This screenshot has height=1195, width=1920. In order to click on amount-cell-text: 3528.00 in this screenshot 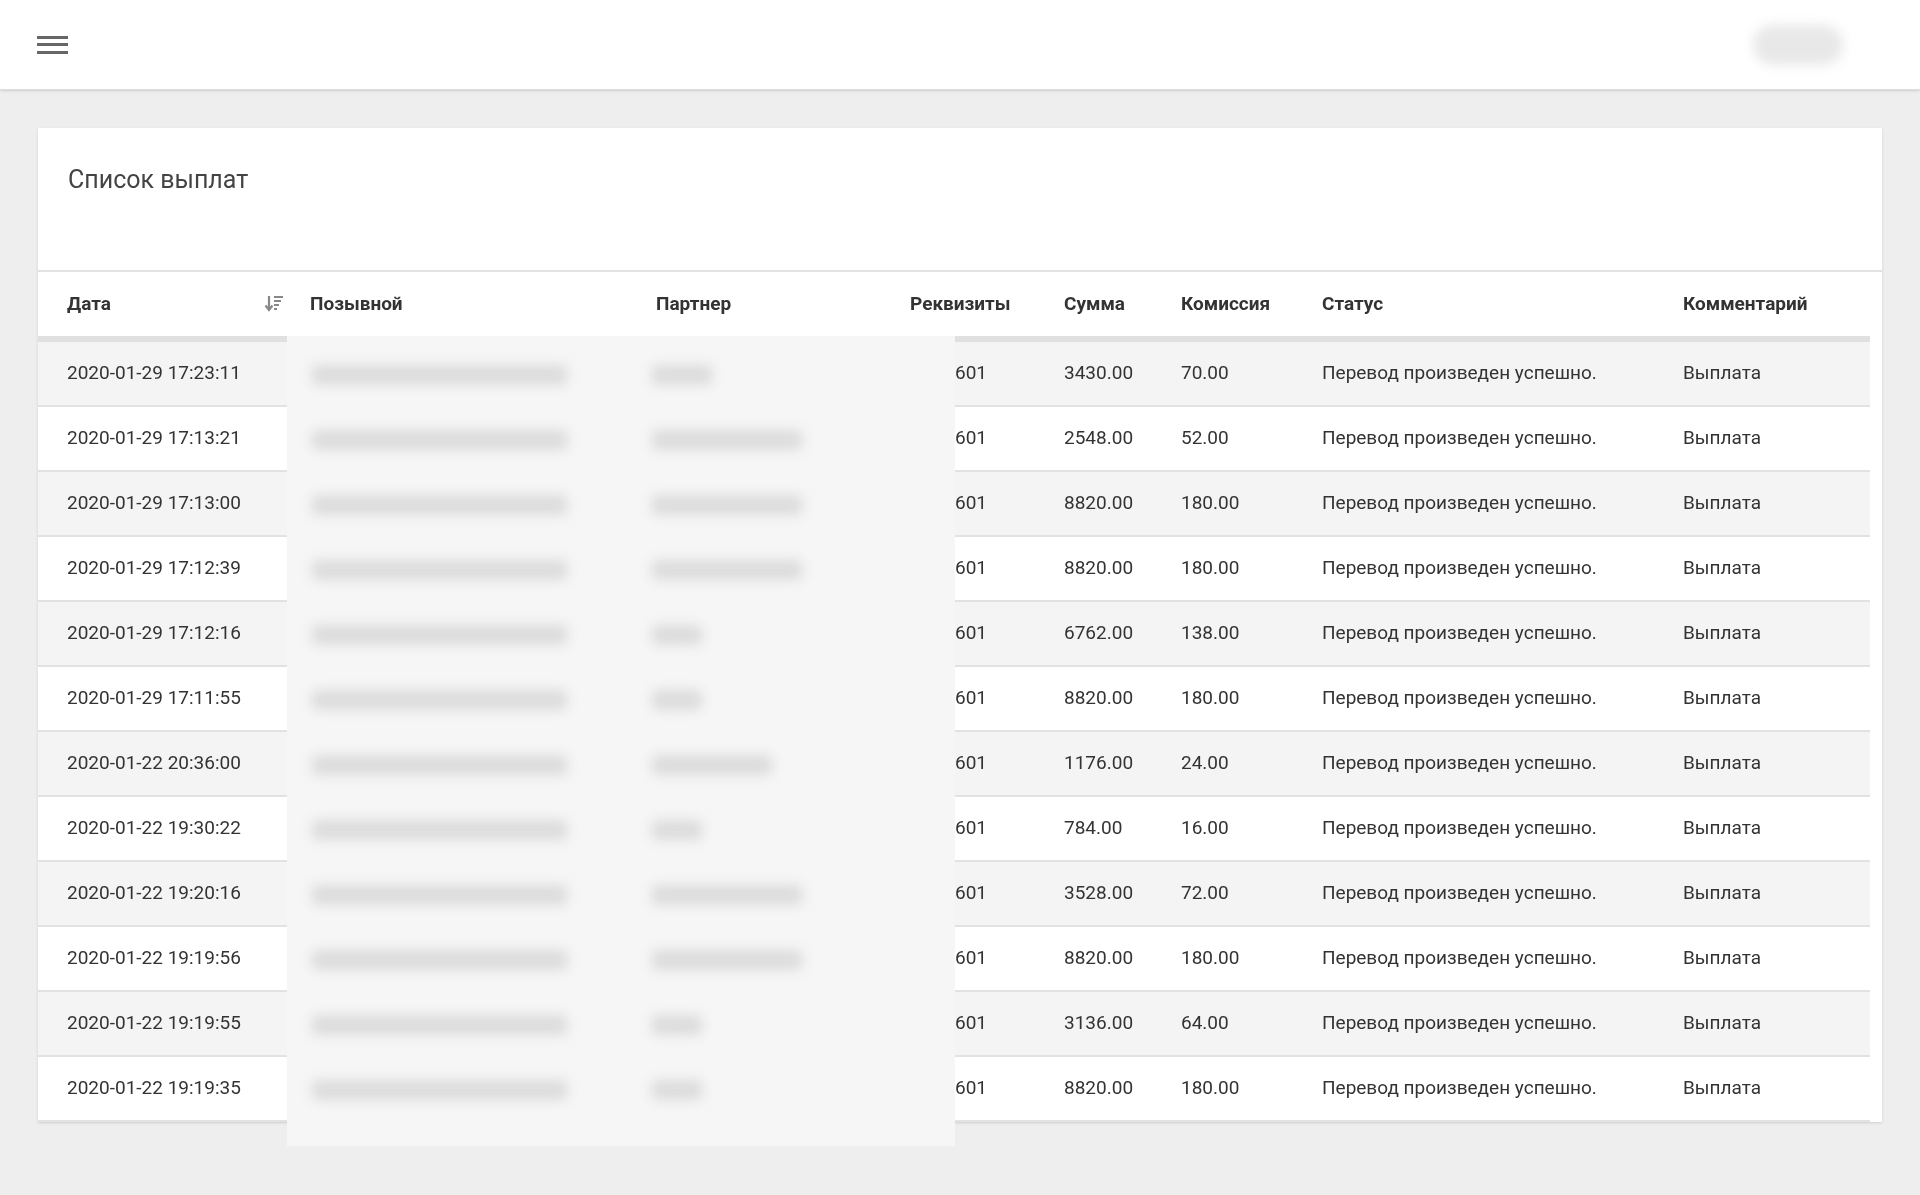, I will do `click(1099, 893)`.